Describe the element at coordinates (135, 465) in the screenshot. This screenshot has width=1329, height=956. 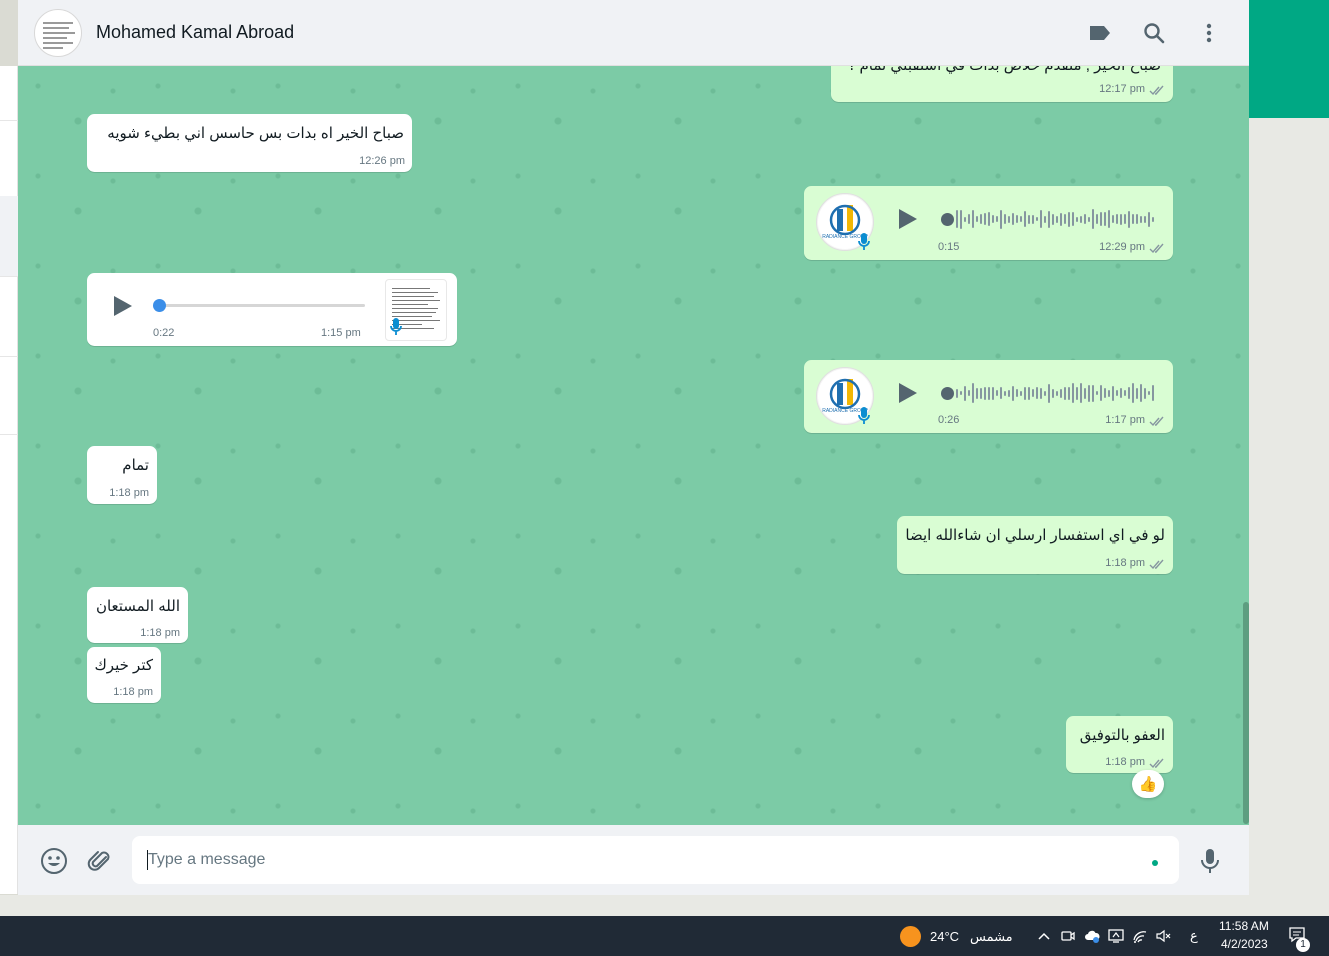
I see `message-text: تمام` at that location.